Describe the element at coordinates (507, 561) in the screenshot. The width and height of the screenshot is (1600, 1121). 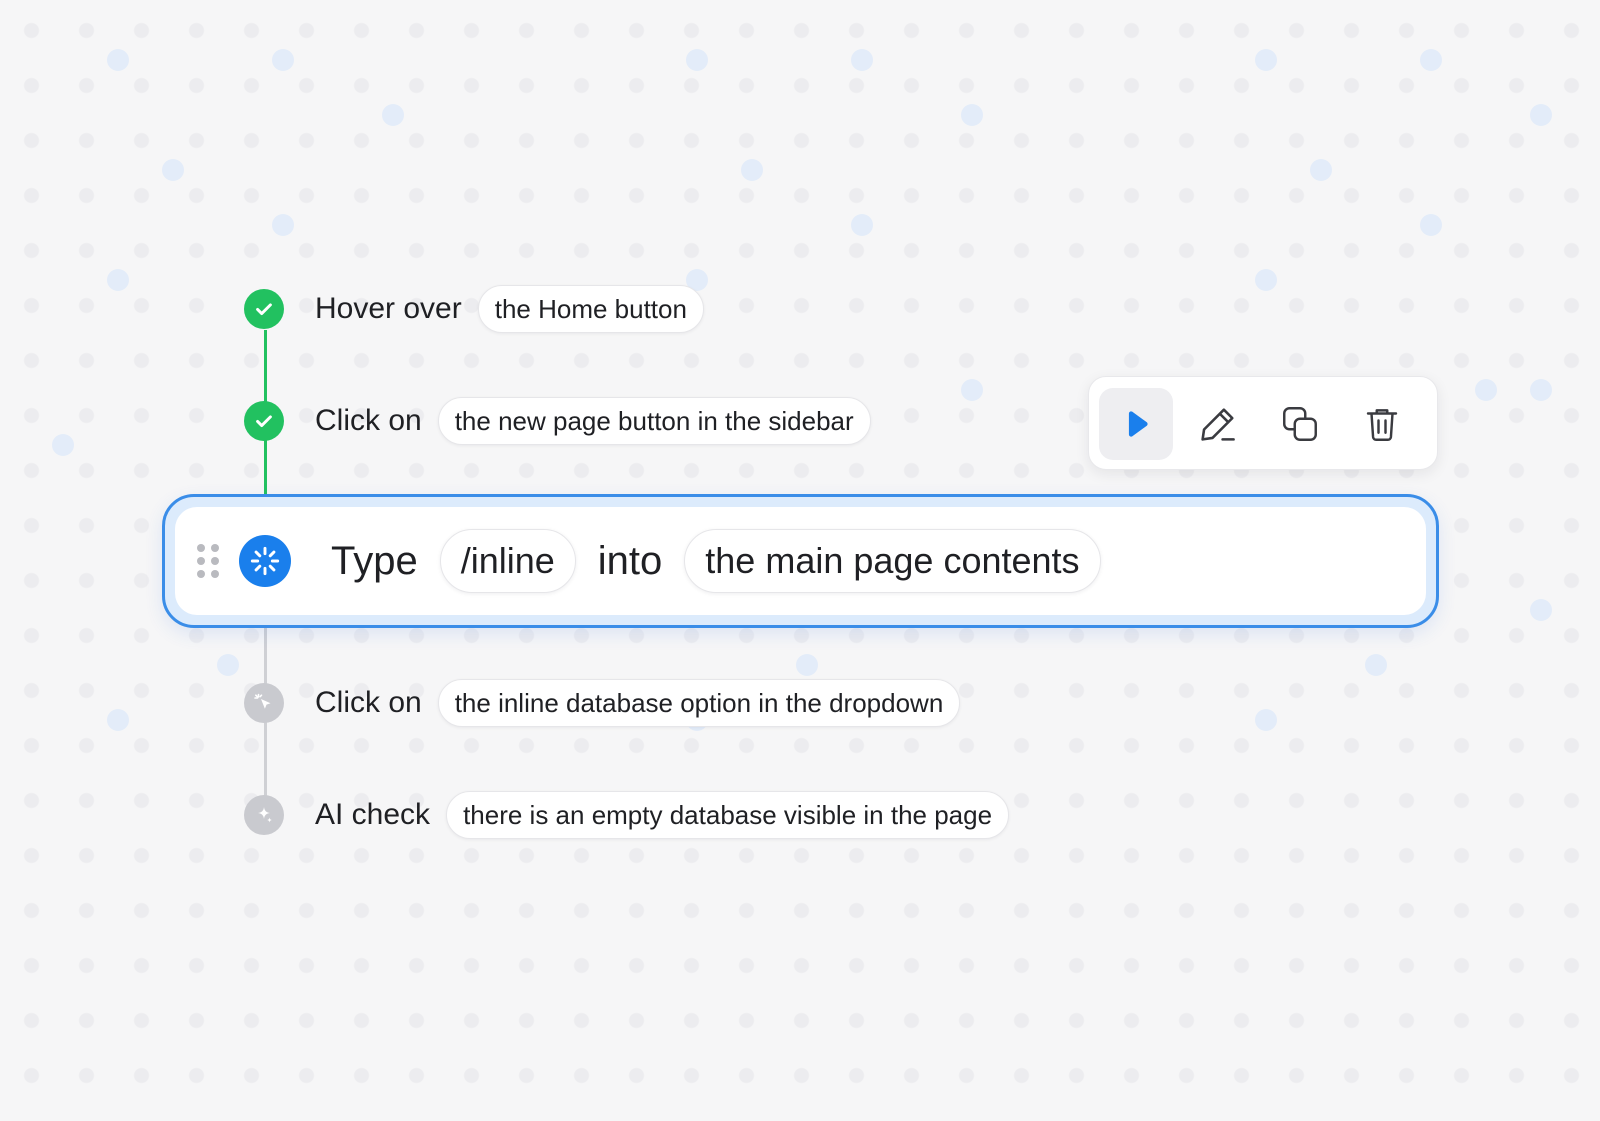
I see `step-value-pill: /inline` at that location.